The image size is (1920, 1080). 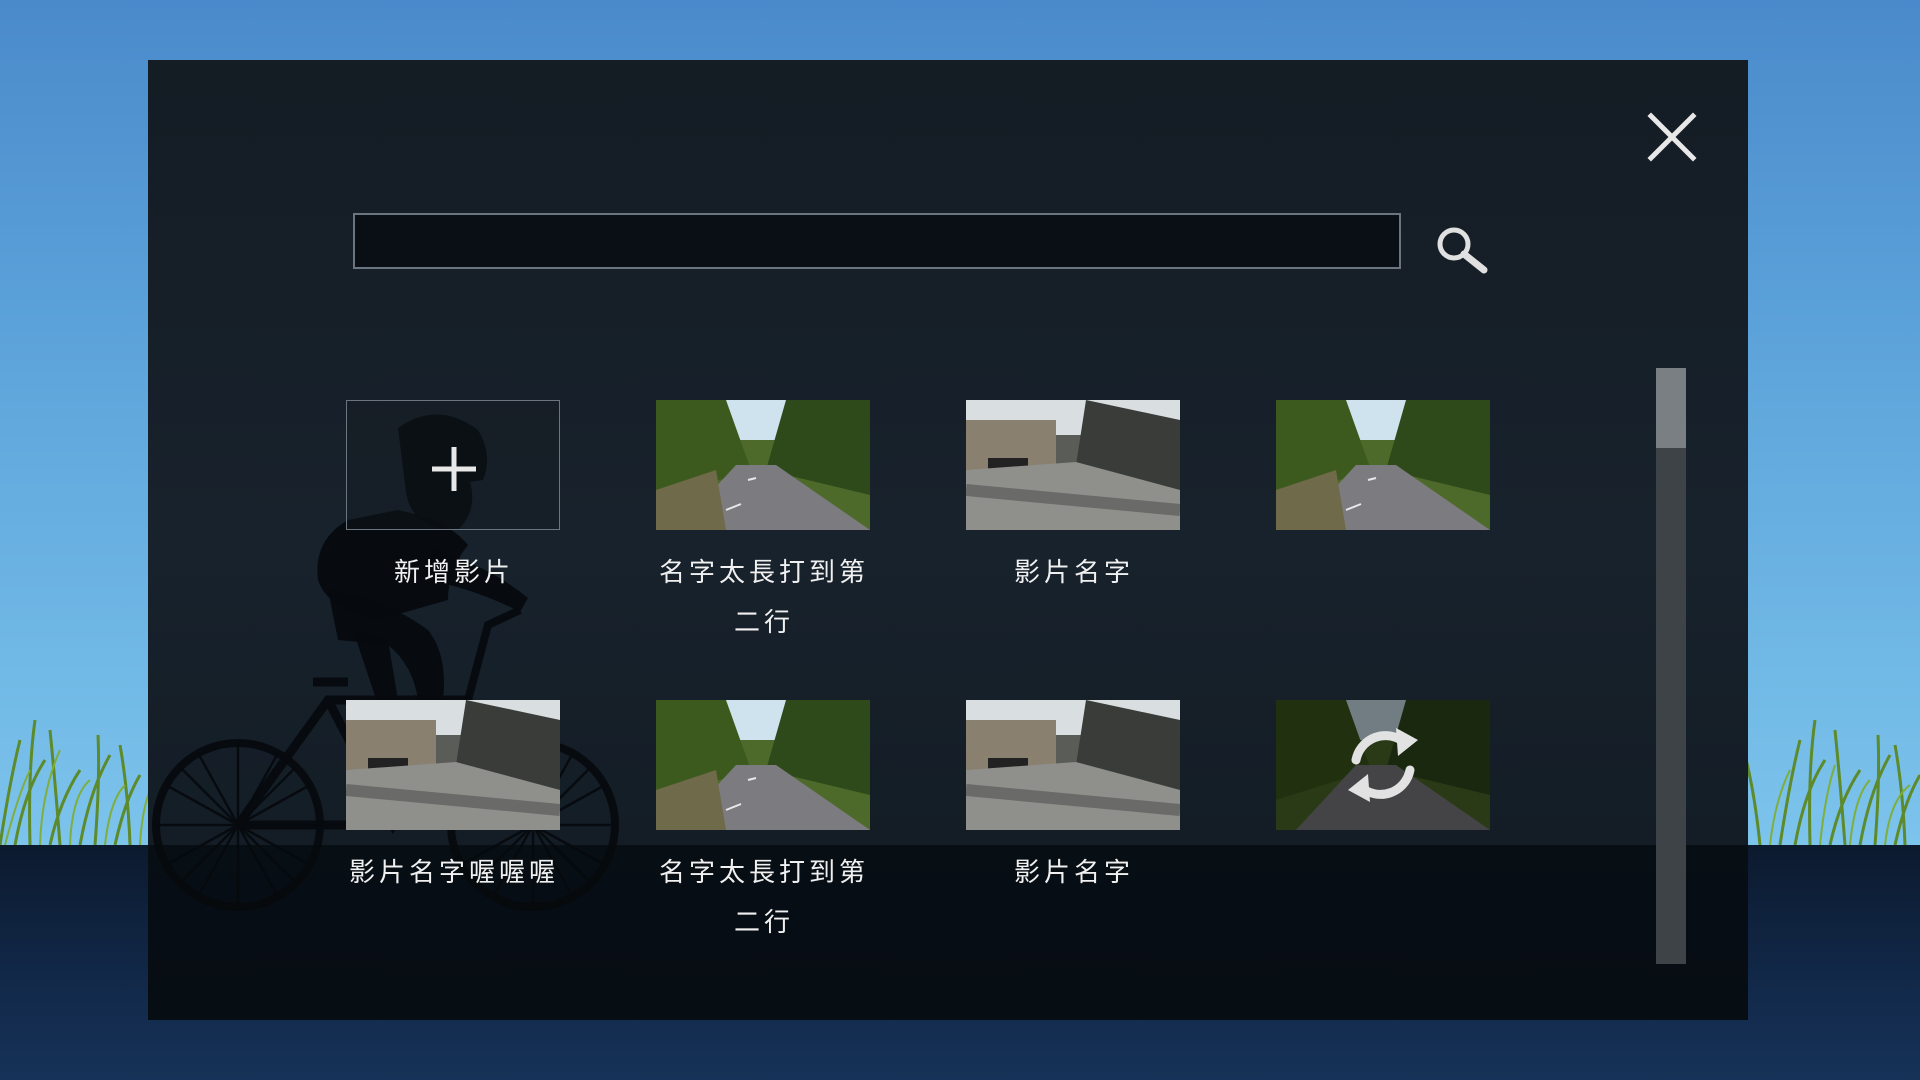 I want to click on close-button, so click(x=1672, y=137).